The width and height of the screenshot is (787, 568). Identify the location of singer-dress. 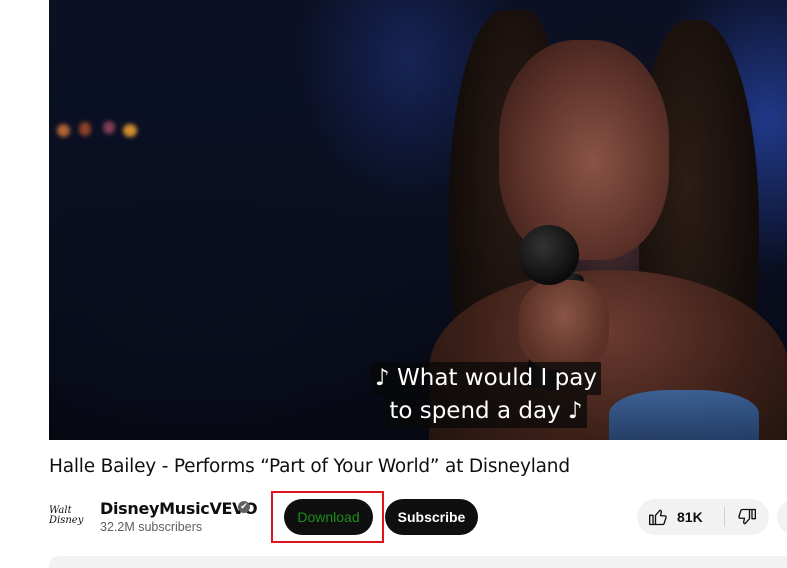
(684, 415).